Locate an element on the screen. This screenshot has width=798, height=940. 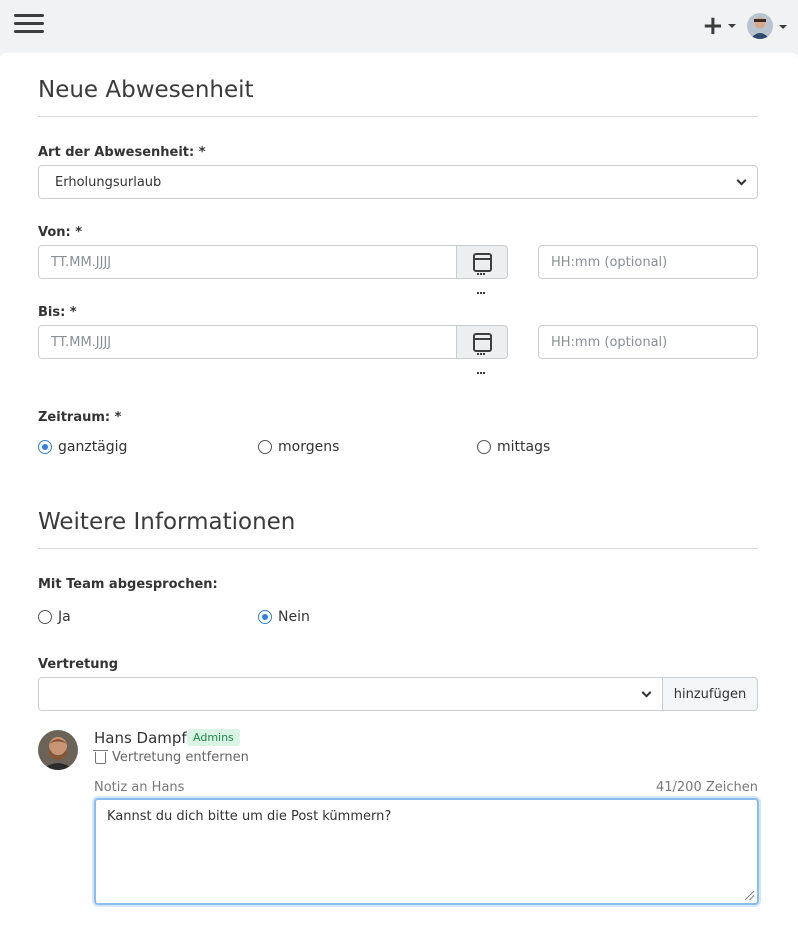
resize-handle-icon is located at coordinates (749, 895).